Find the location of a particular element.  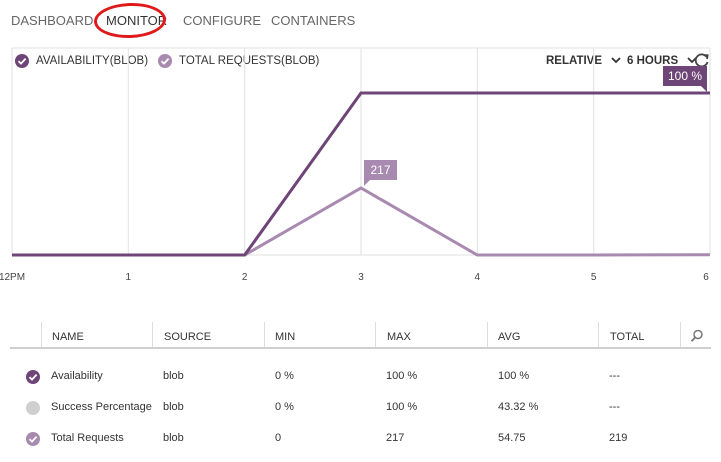

x-tick-label: 1 is located at coordinates (129, 277).